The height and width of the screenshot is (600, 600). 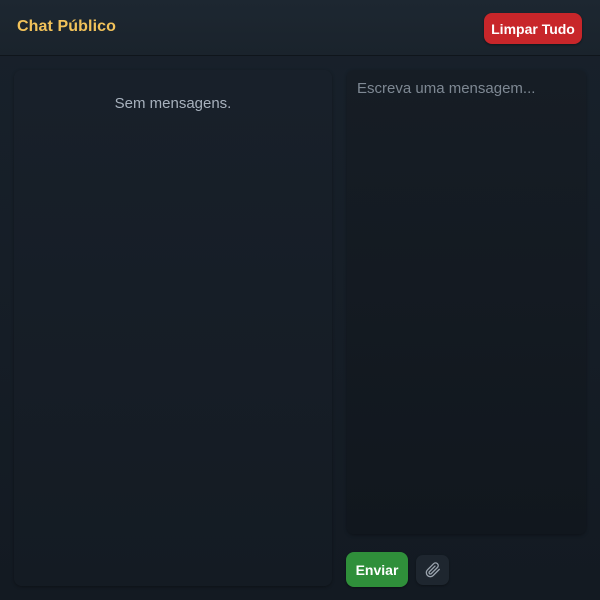 What do you see at coordinates (173, 103) in the screenshot?
I see `empty-messages-text: Sem mensagens.` at bounding box center [173, 103].